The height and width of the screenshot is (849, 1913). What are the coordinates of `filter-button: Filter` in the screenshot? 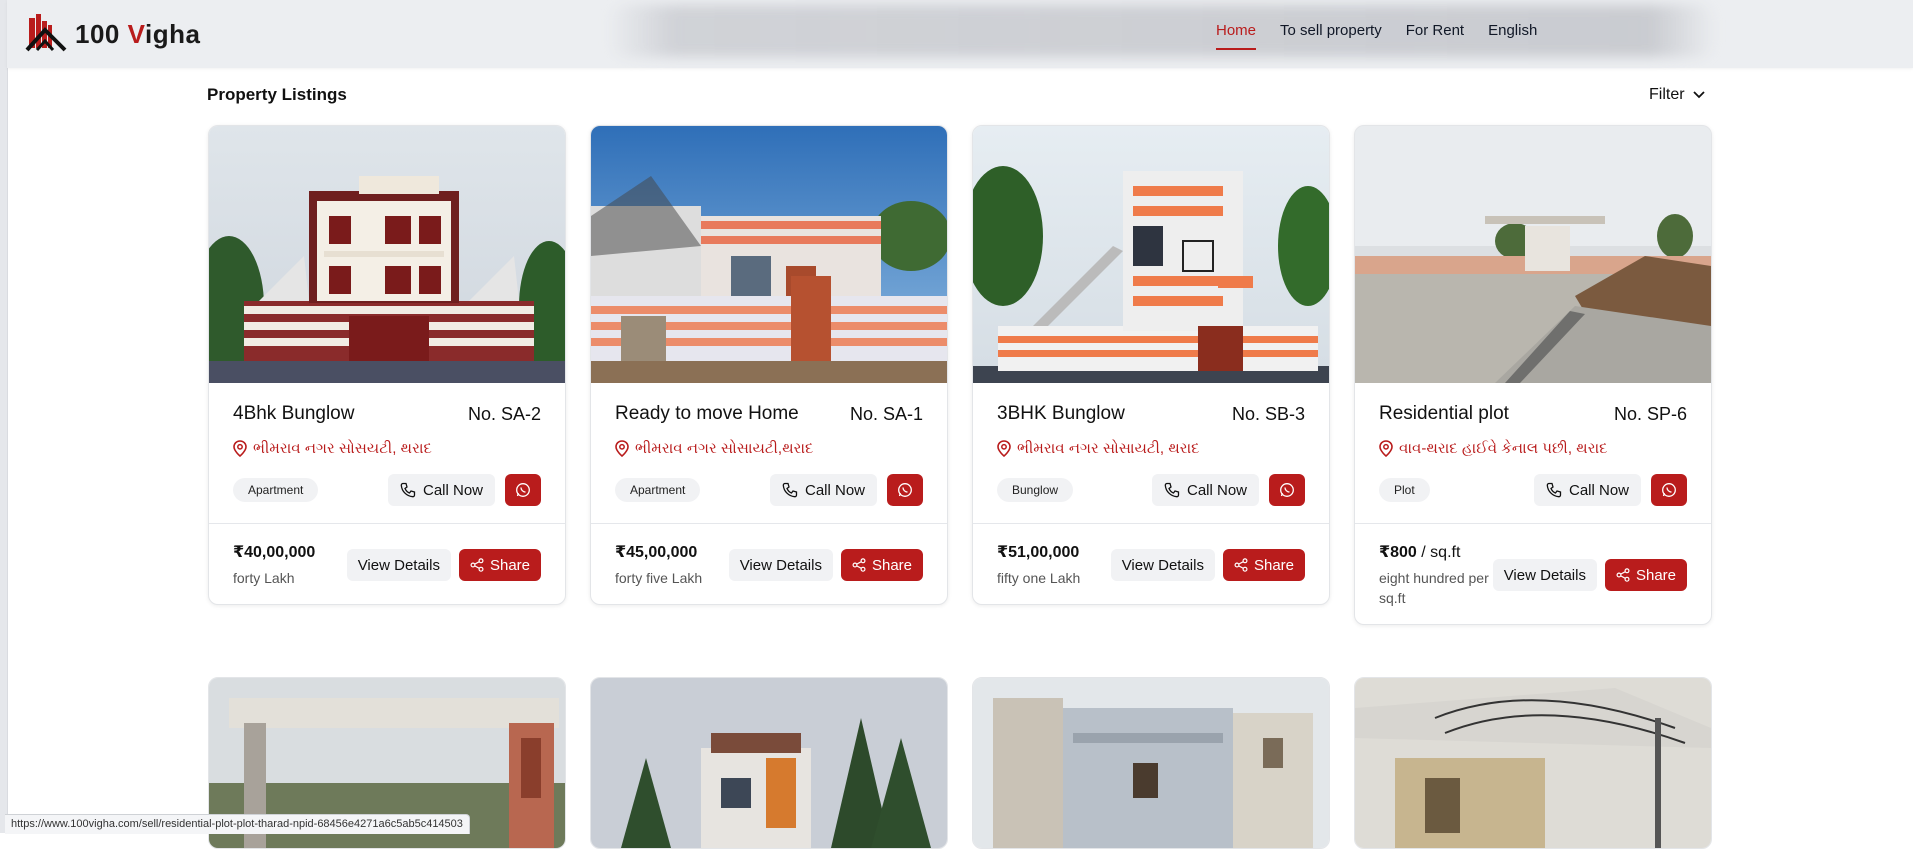 It's located at (1677, 95).